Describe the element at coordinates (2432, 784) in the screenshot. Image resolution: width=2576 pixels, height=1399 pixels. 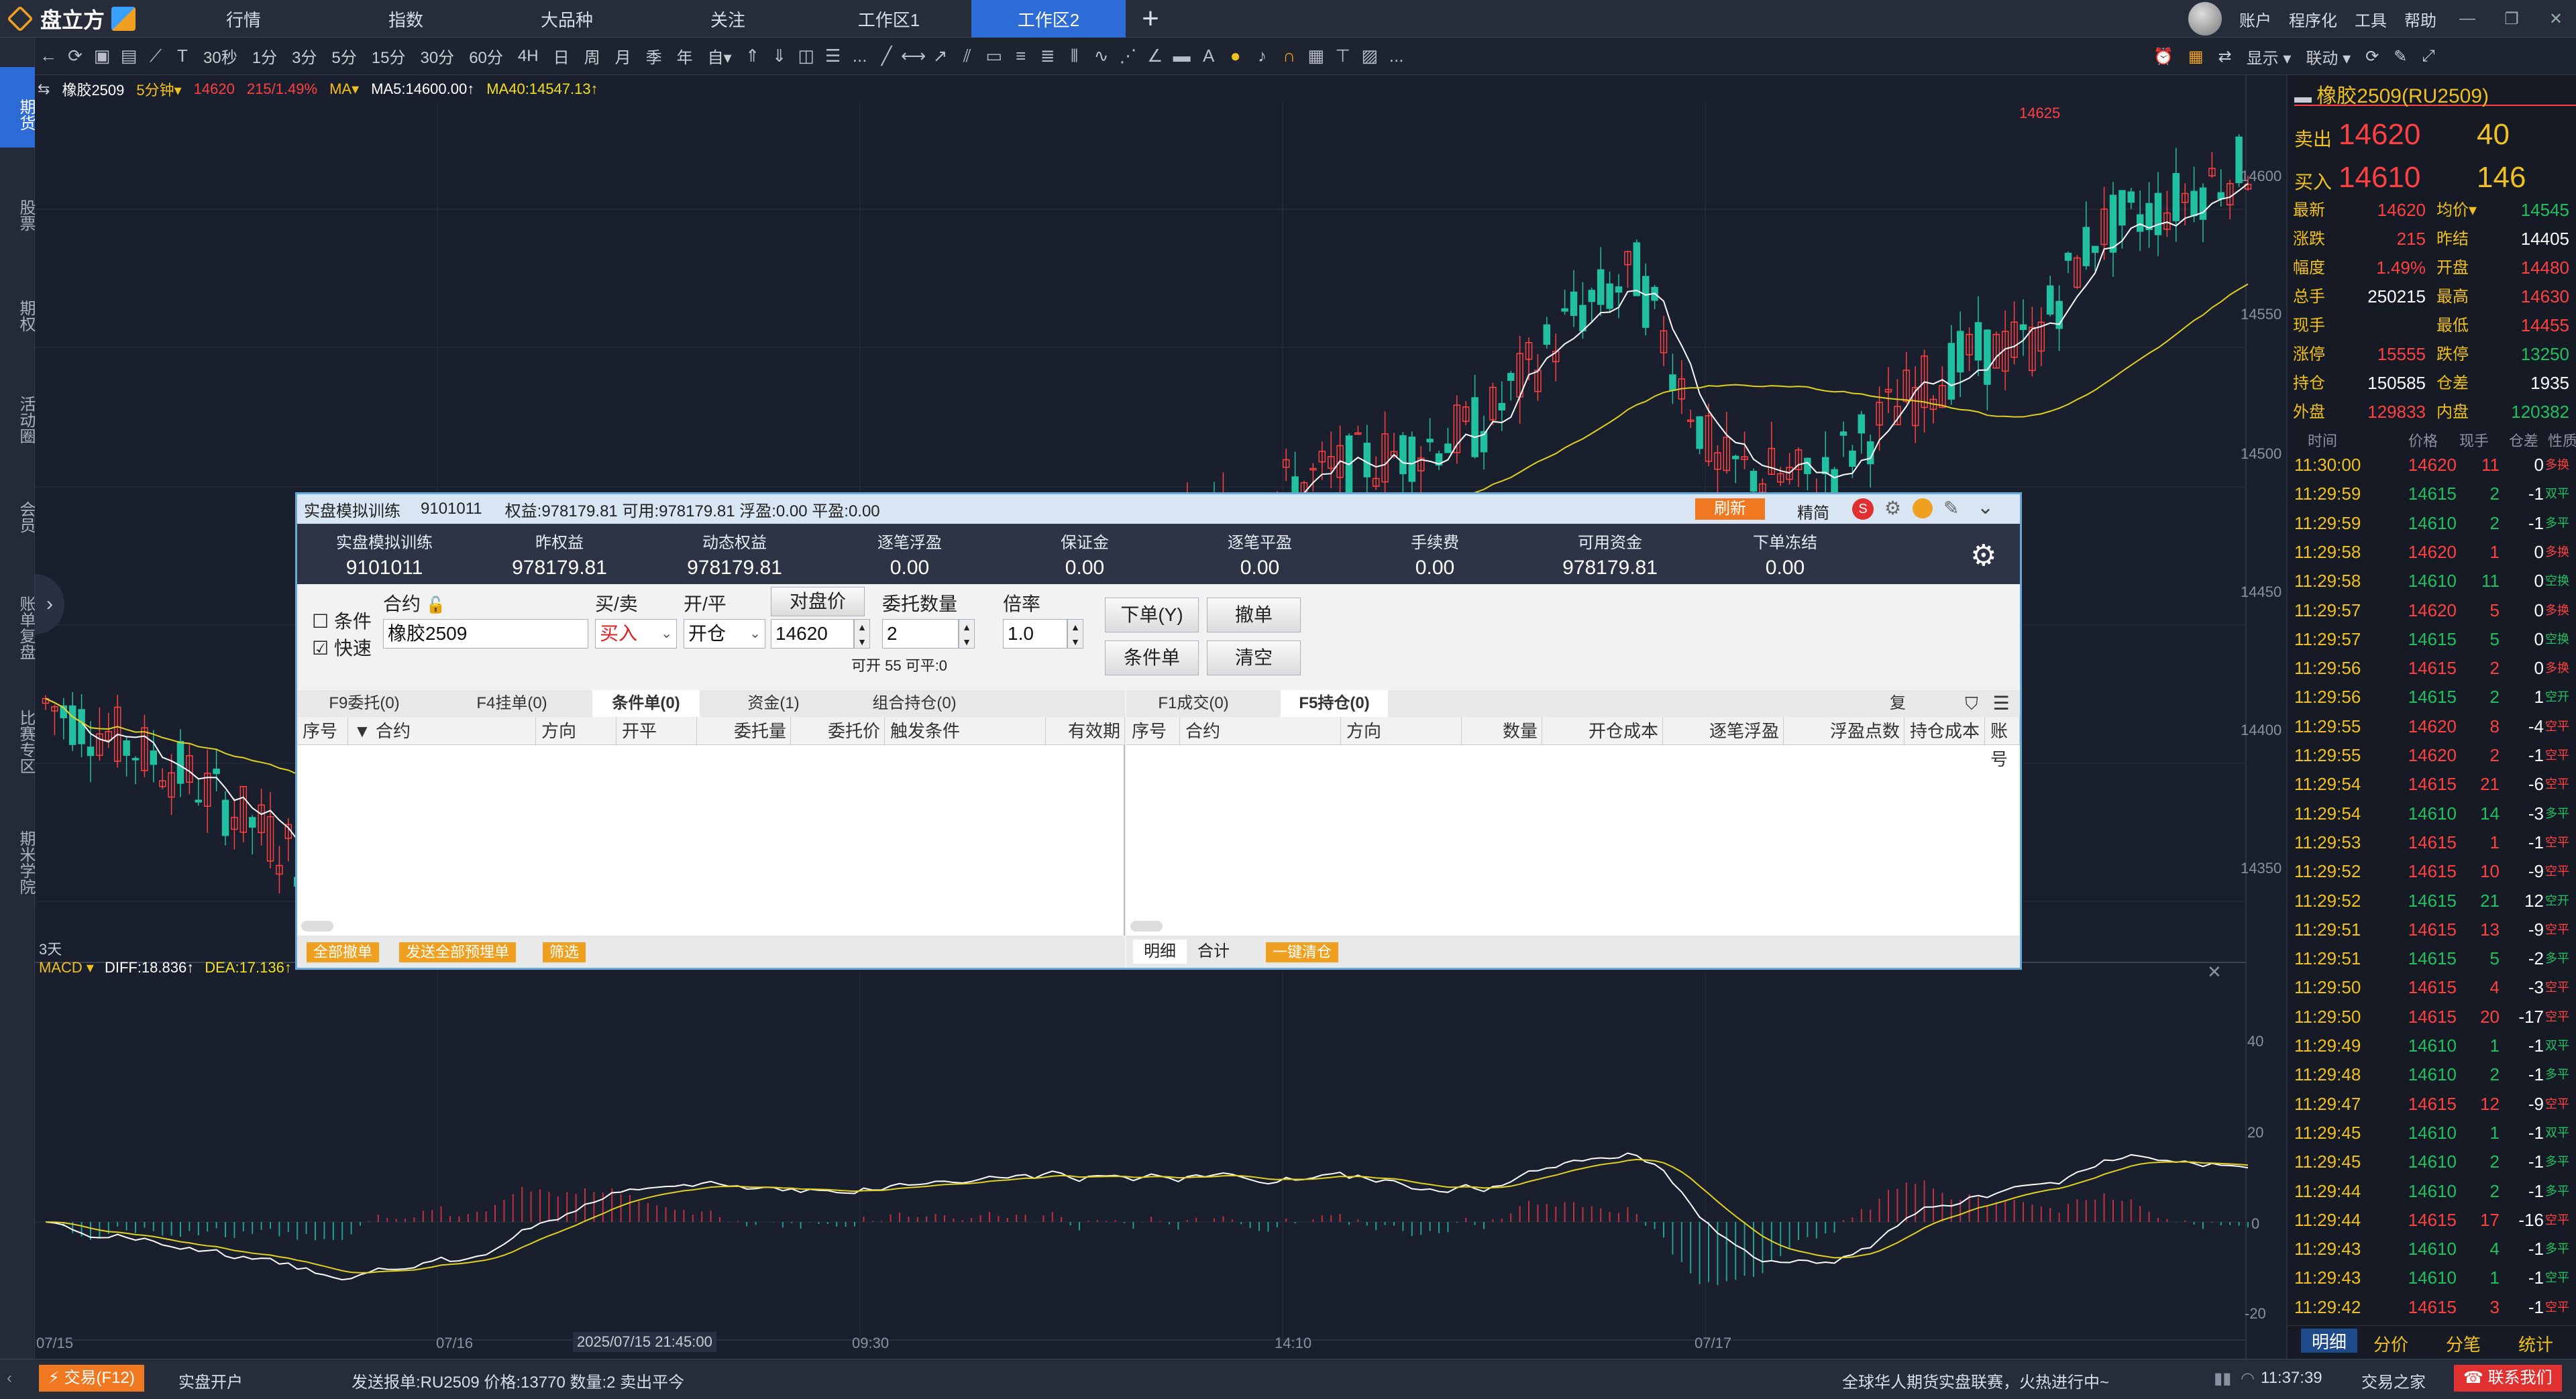
I see `tick-row: 11:29:54 14615 21 -6 空平` at that location.